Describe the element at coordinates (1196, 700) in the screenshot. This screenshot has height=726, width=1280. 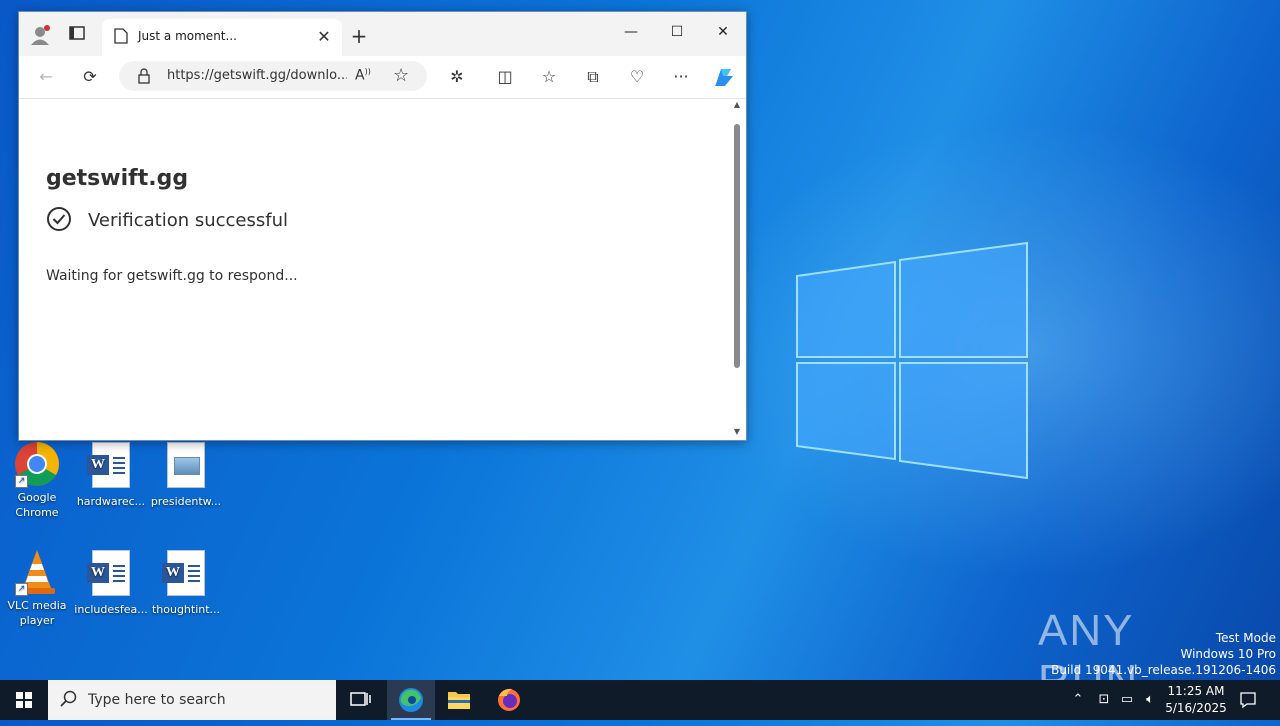
I see `taskbar-clock: 11:25 AM 5/16/2025` at that location.